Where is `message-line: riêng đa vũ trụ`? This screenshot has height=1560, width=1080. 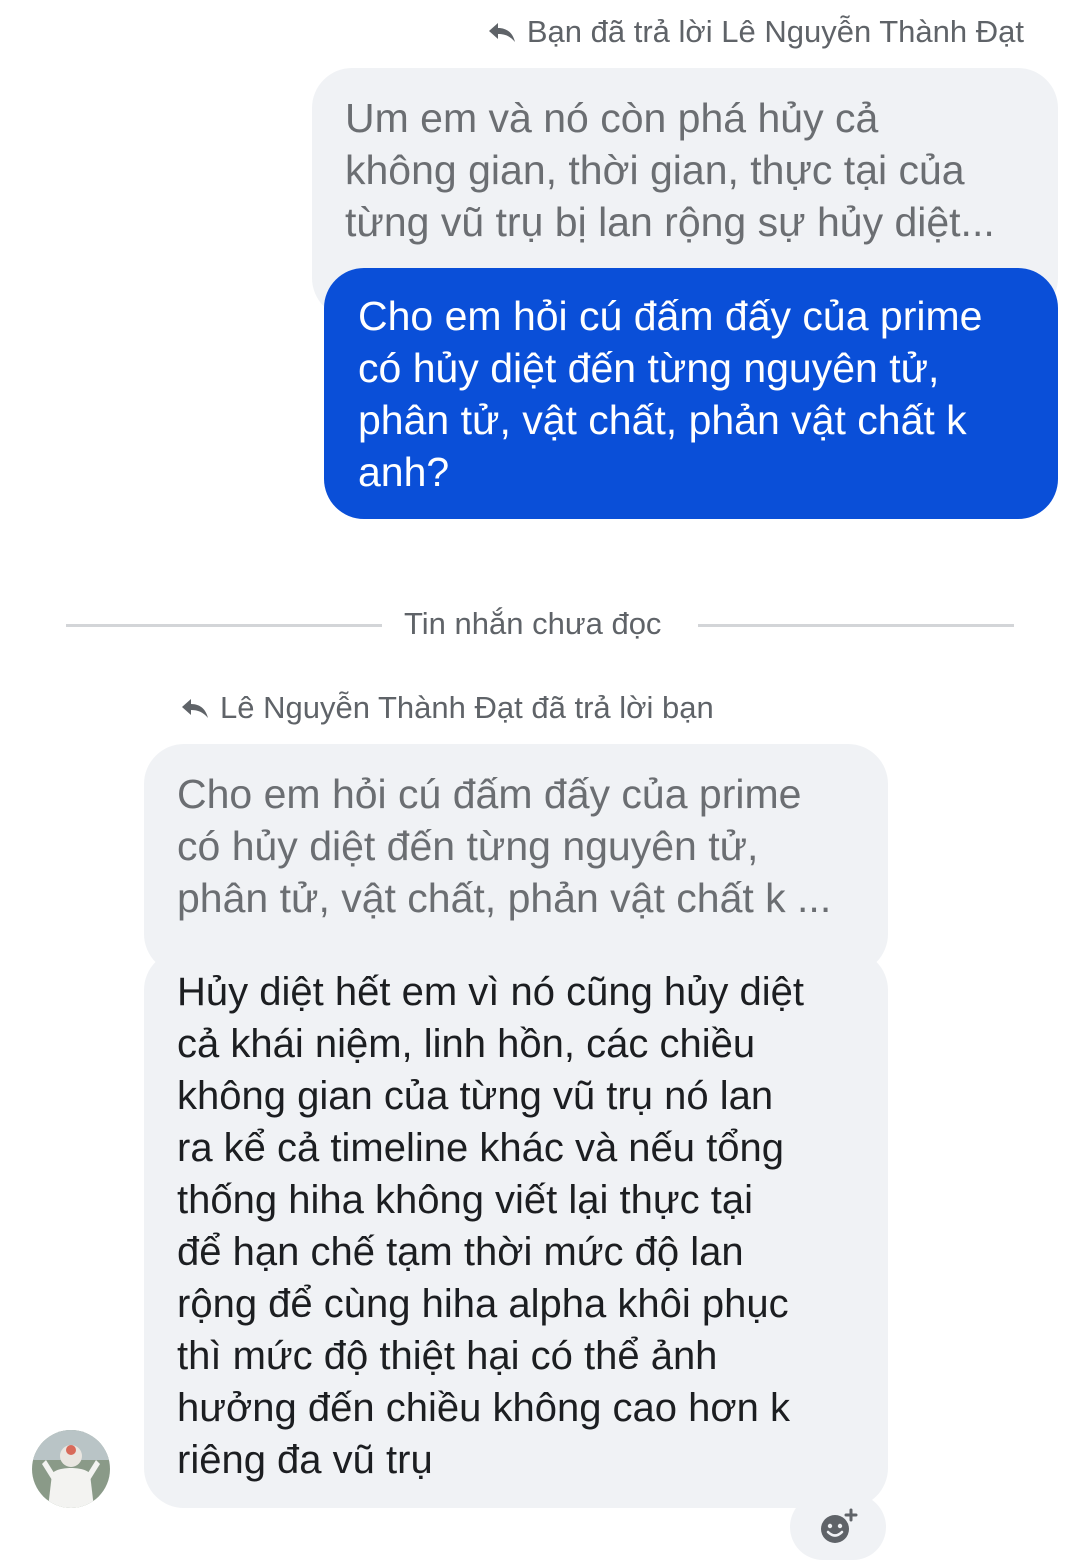 message-line: riêng đa vũ trụ is located at coordinates (305, 1460).